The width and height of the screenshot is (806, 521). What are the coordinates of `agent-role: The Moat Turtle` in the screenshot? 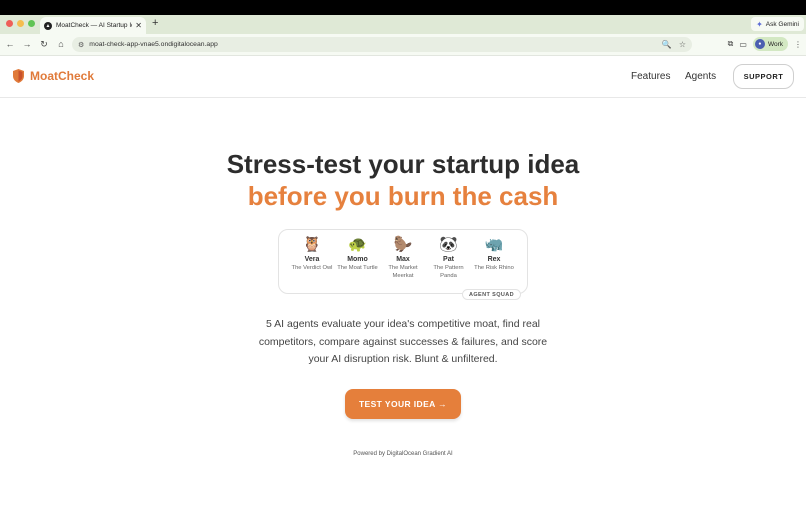 It's located at (357, 268).